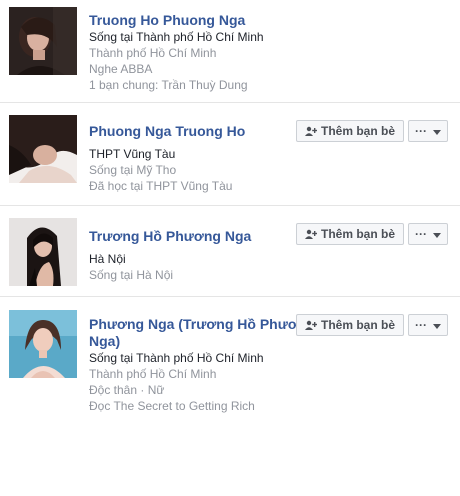 The width and height of the screenshot is (460, 496). What do you see at coordinates (107, 259) in the screenshot?
I see `location-text: Hà Nội` at bounding box center [107, 259].